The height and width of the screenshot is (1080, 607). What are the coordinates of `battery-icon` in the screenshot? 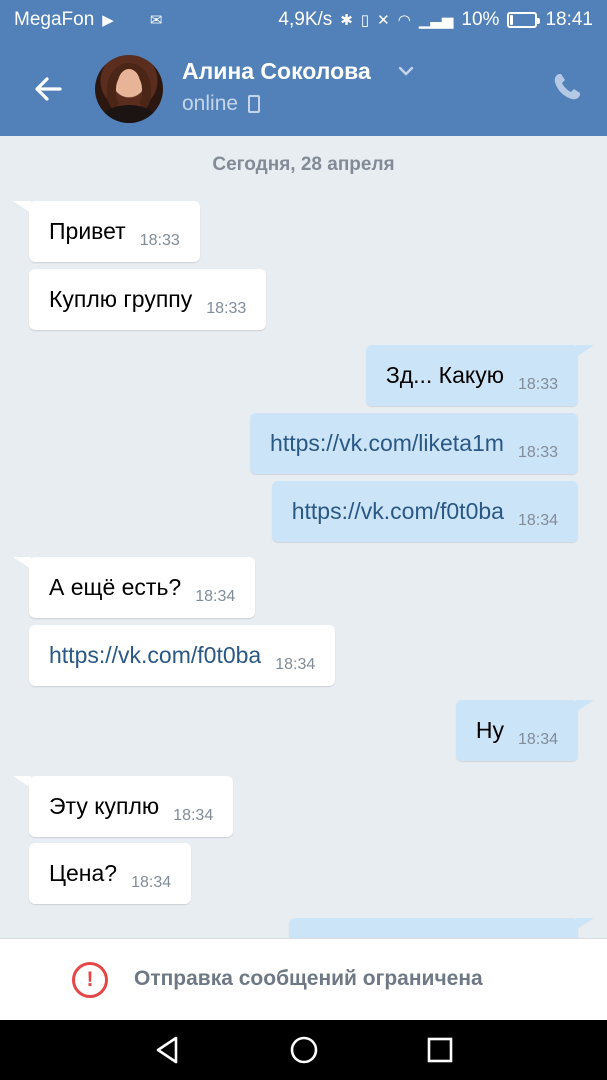 It's located at (524, 20).